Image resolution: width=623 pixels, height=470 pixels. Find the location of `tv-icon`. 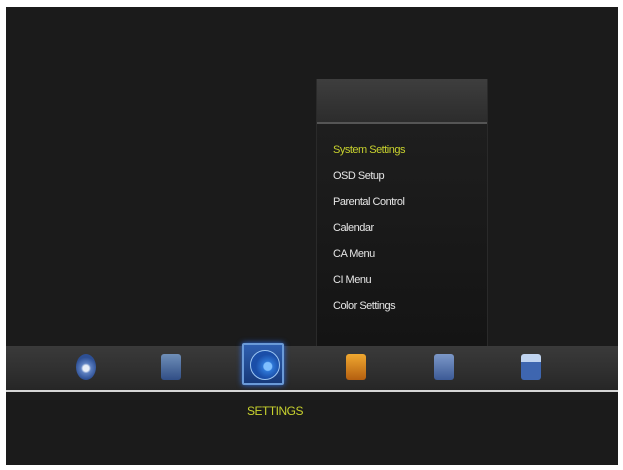

tv-icon is located at coordinates (171, 367).